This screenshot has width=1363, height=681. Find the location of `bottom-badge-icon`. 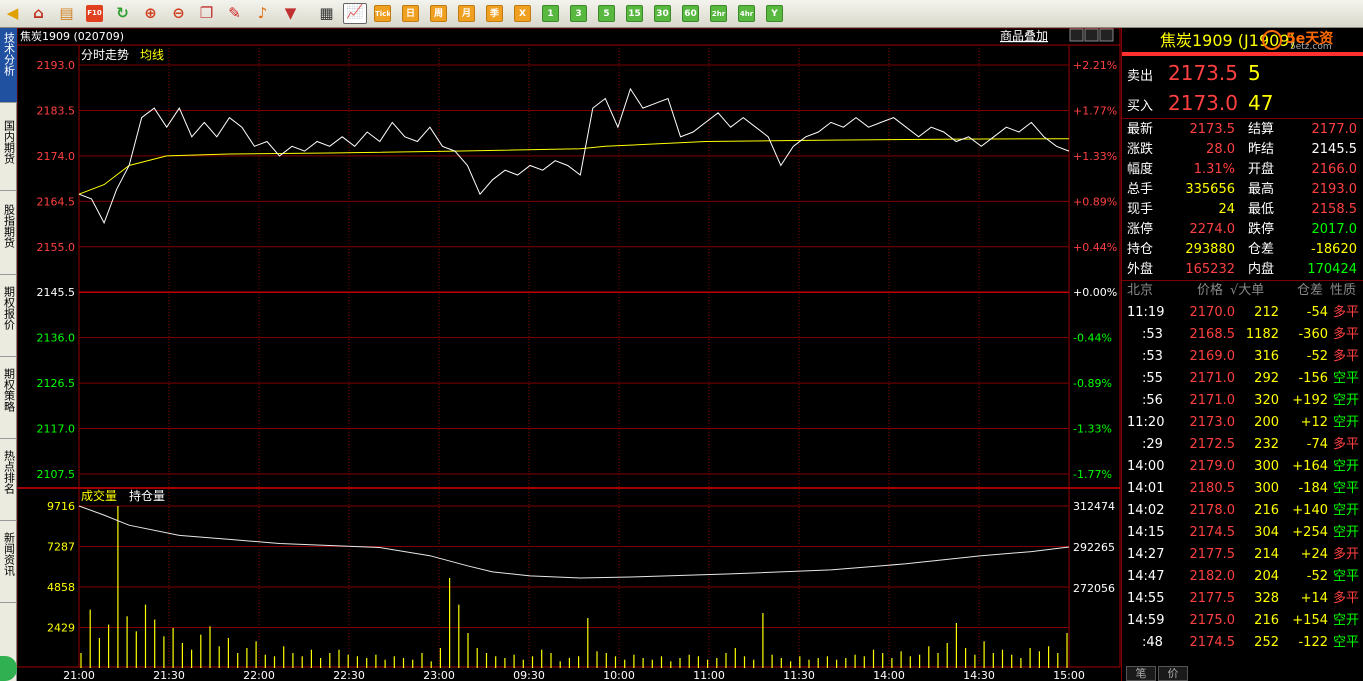

bottom-badge-icon is located at coordinates (8, 668).